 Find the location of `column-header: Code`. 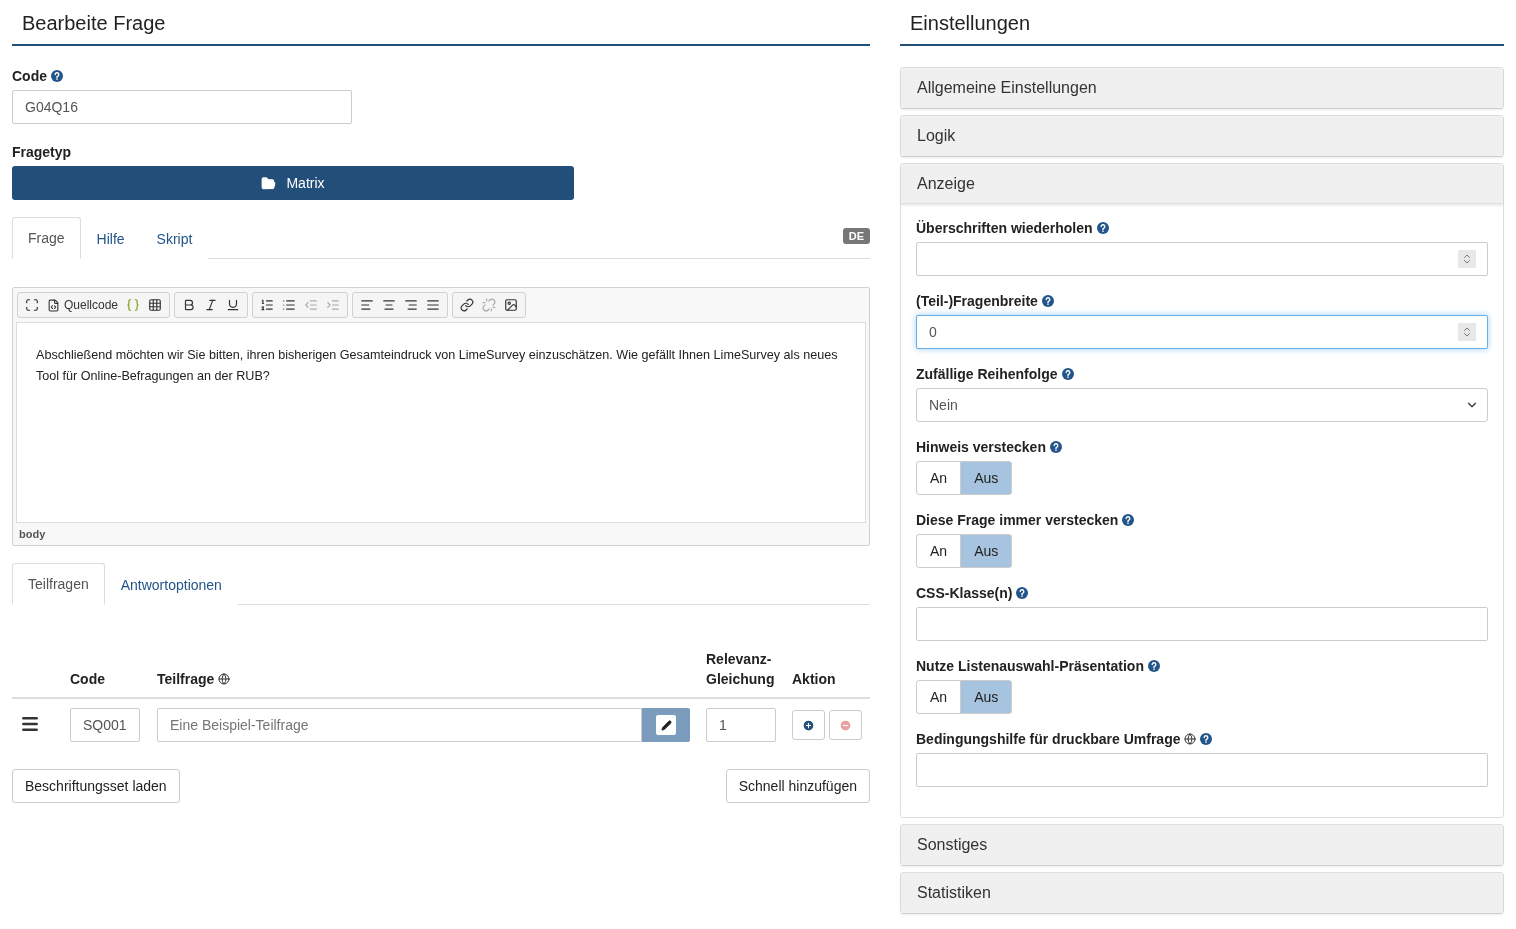

column-header: Code is located at coordinates (87, 679).